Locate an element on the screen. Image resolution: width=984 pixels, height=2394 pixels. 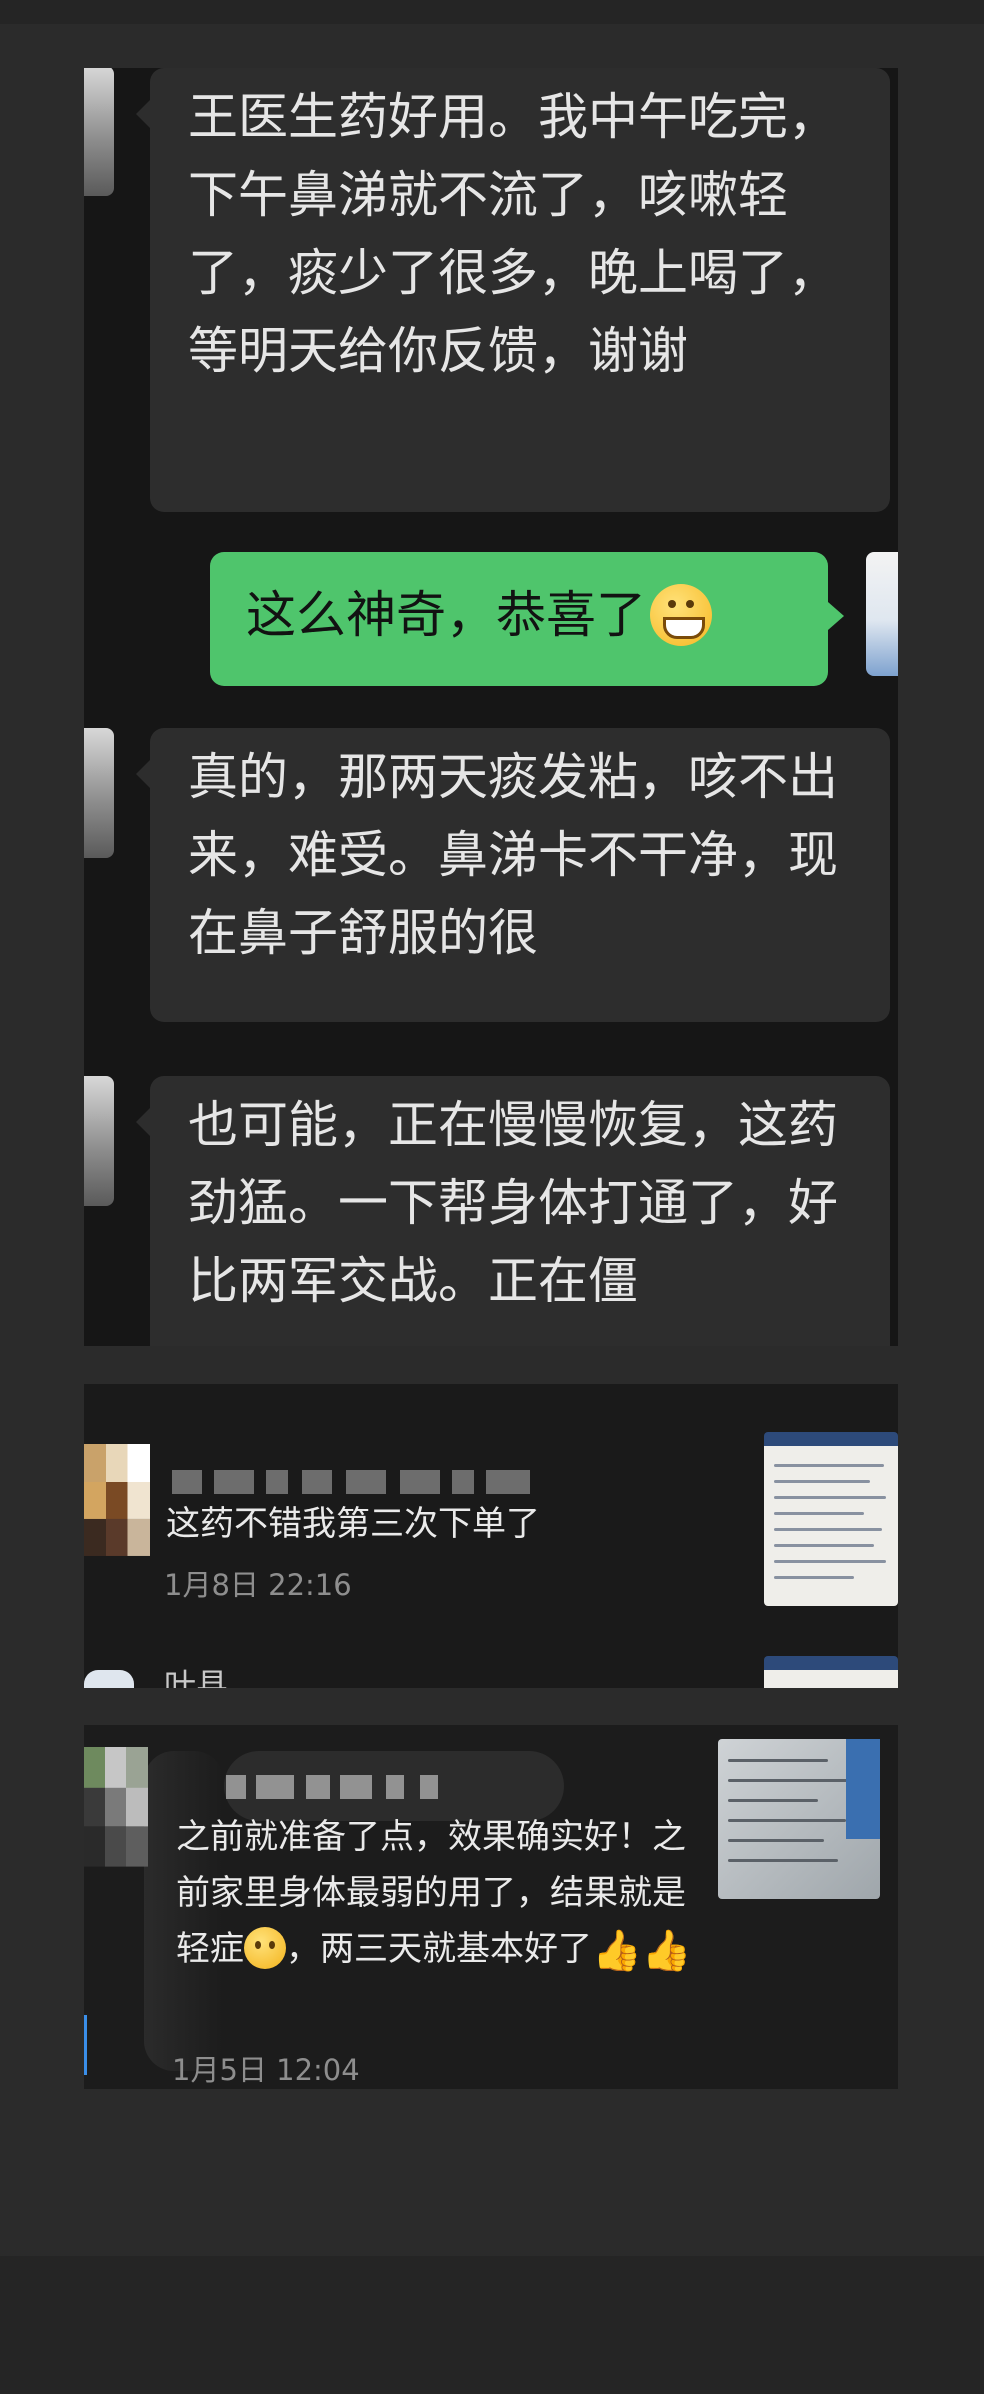
outgoing-message-bubble: 这么神奇，恭喜了 is located at coordinates (527, 619).